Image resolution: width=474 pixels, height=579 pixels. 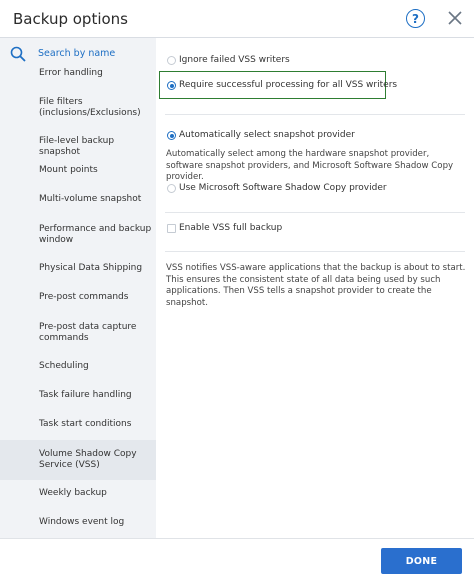 I want to click on use-microsoft-provider-radio, so click(x=171, y=188).